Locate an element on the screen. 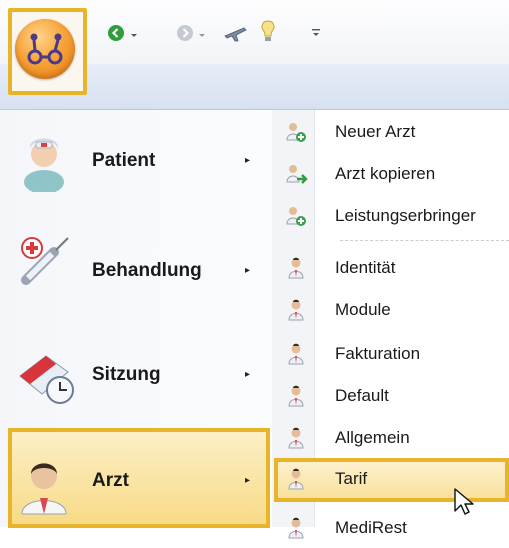  menu-item-sitzung: Sitzung ▸ is located at coordinates (139, 370).